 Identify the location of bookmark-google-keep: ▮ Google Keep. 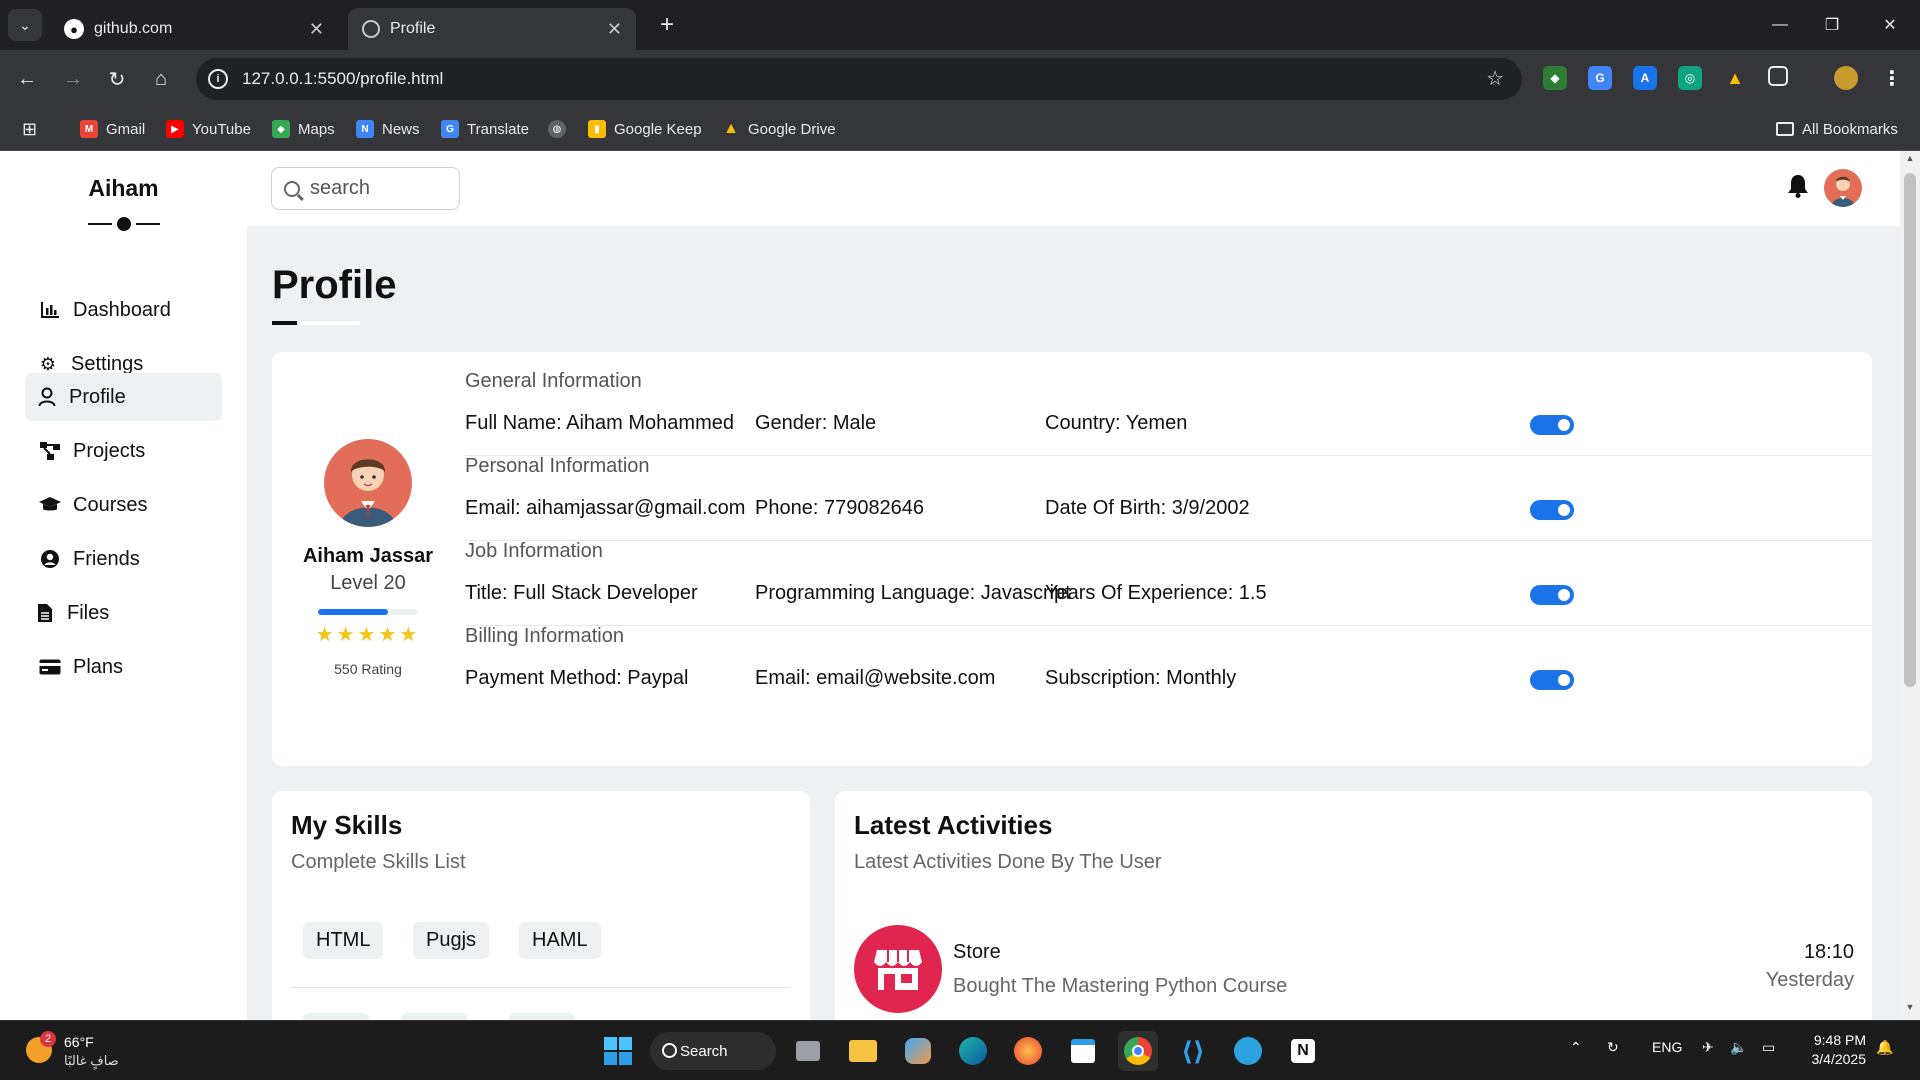
(645, 129).